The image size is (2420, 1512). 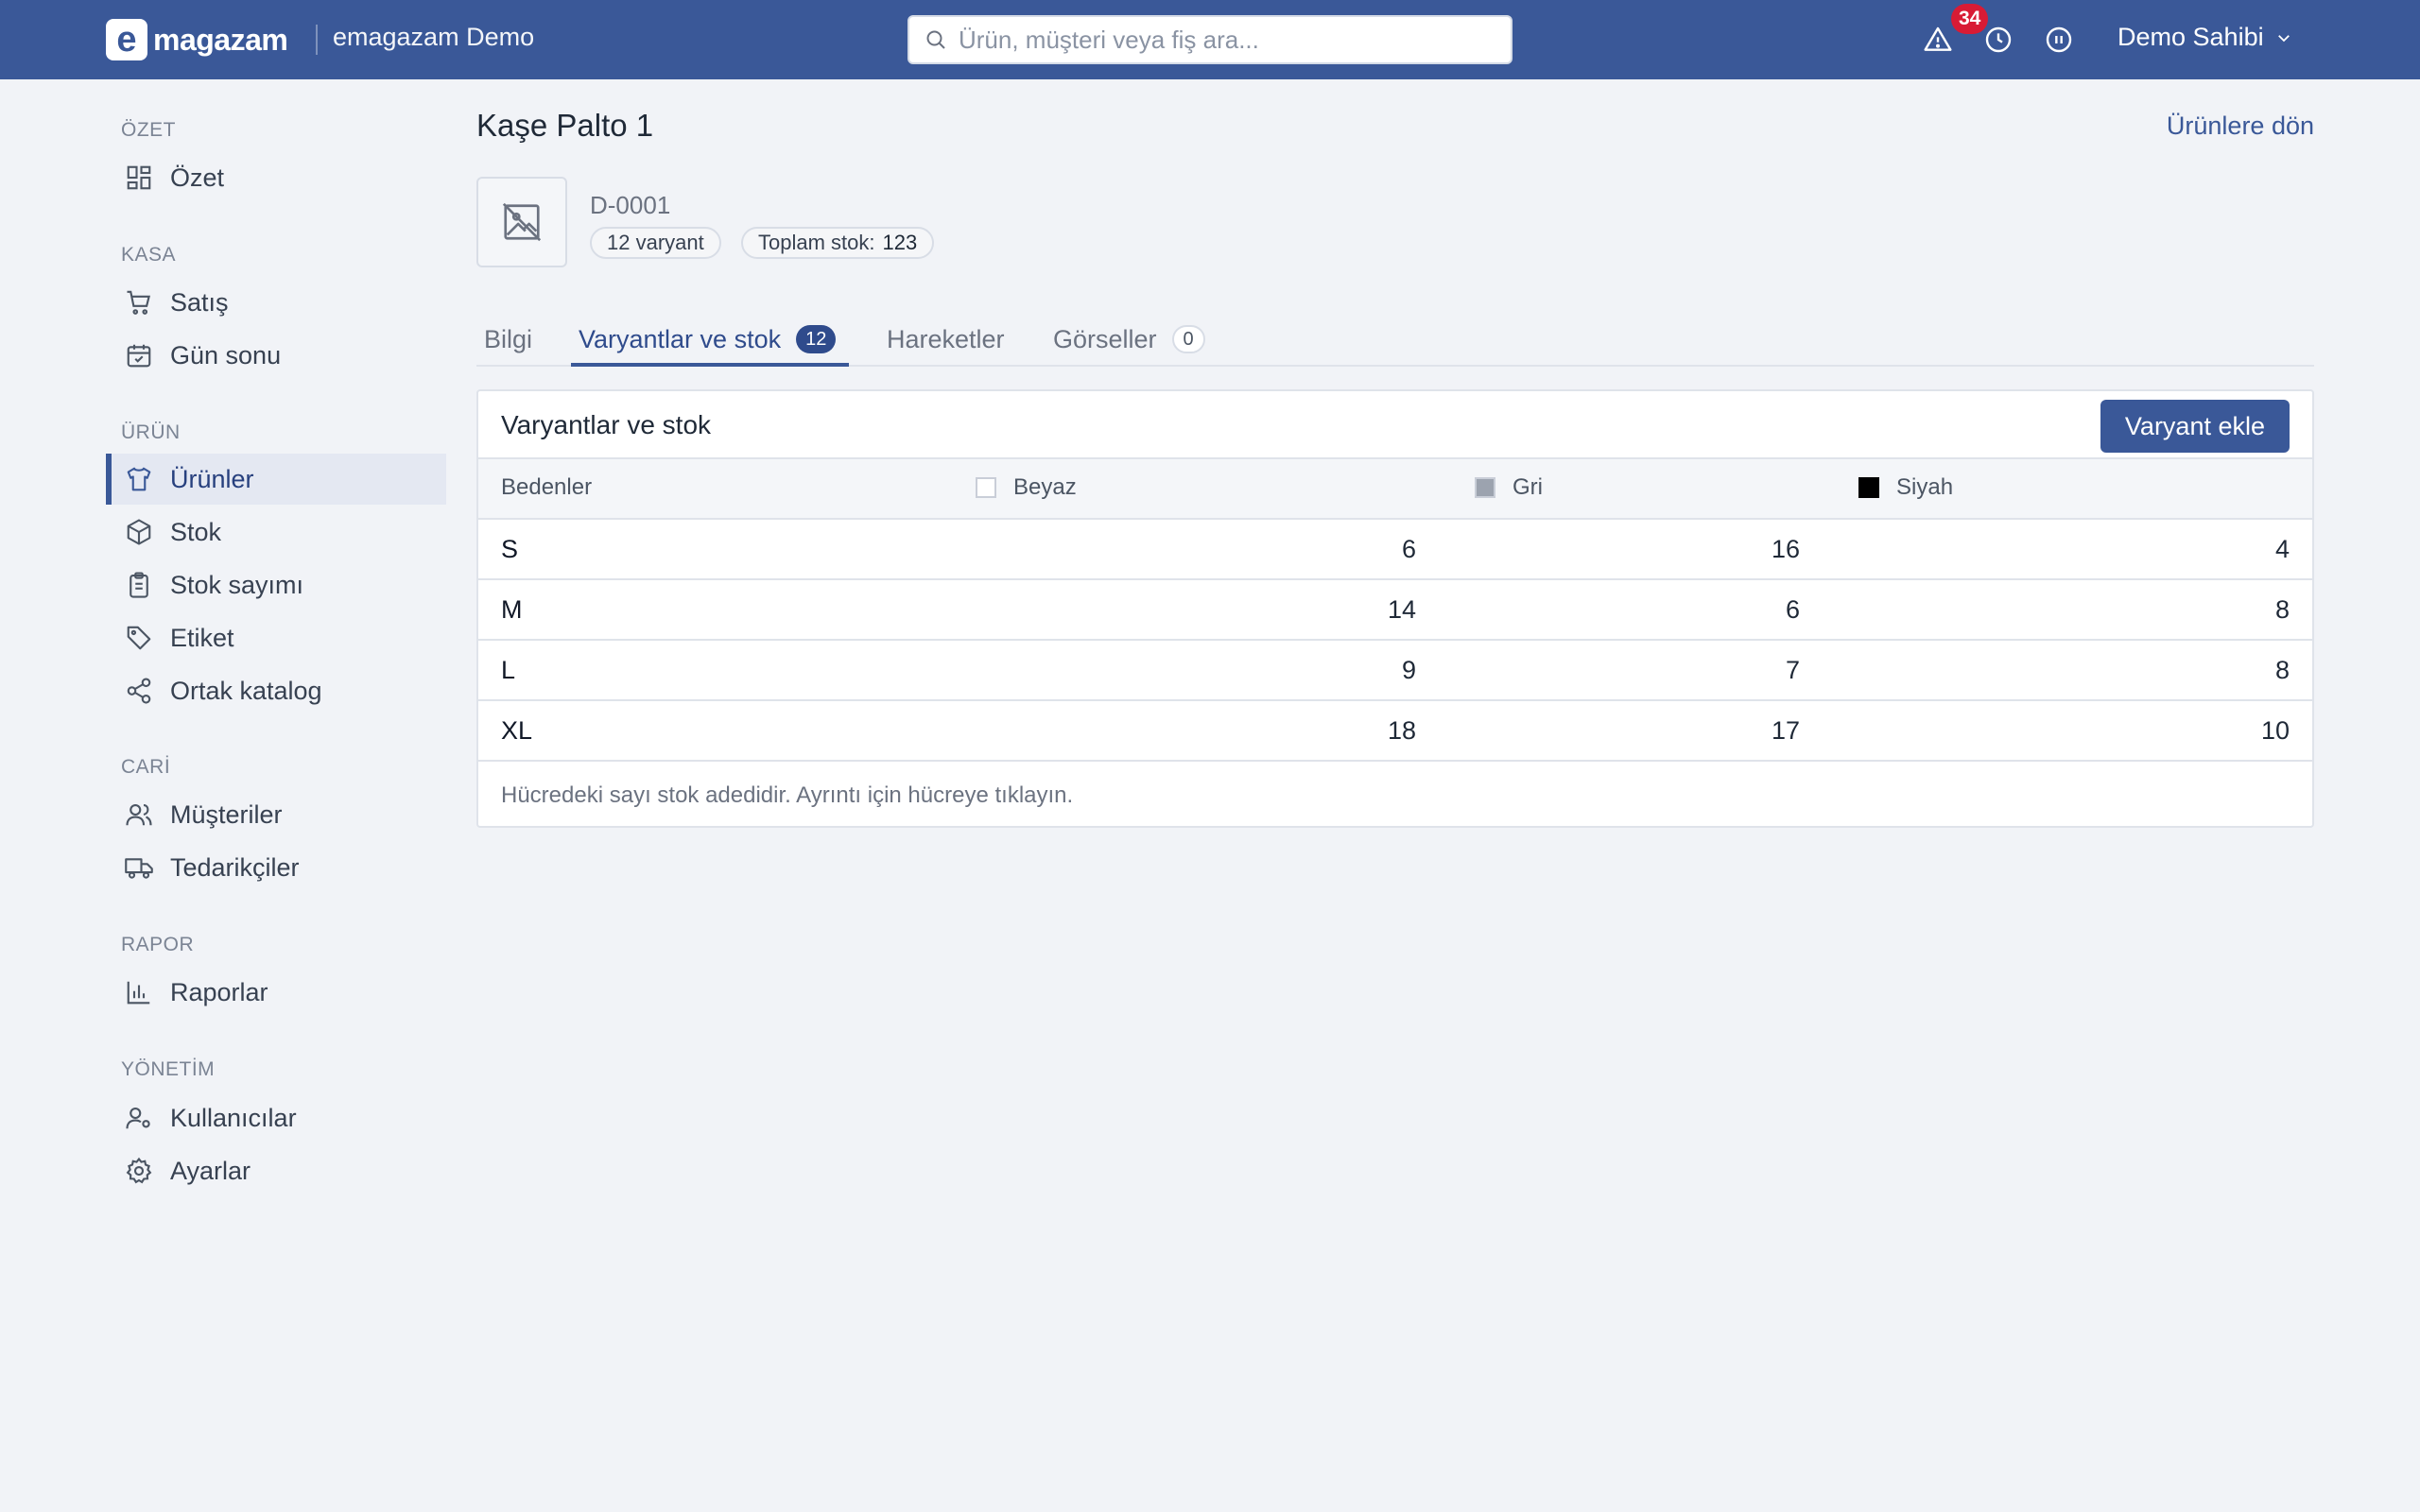 I want to click on color-swatch-beyaz, so click(x=986, y=487).